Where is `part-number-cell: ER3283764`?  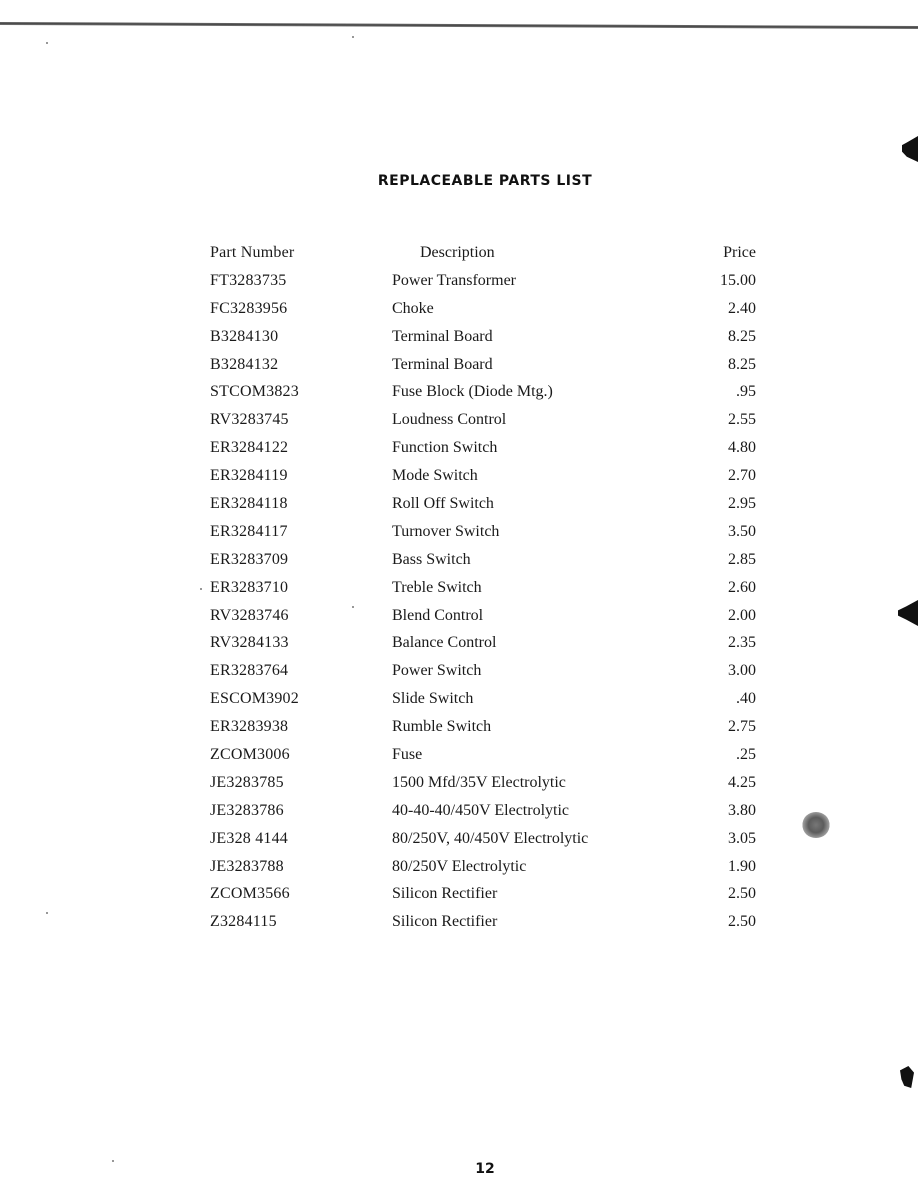 part-number-cell: ER3283764 is located at coordinates (249, 671).